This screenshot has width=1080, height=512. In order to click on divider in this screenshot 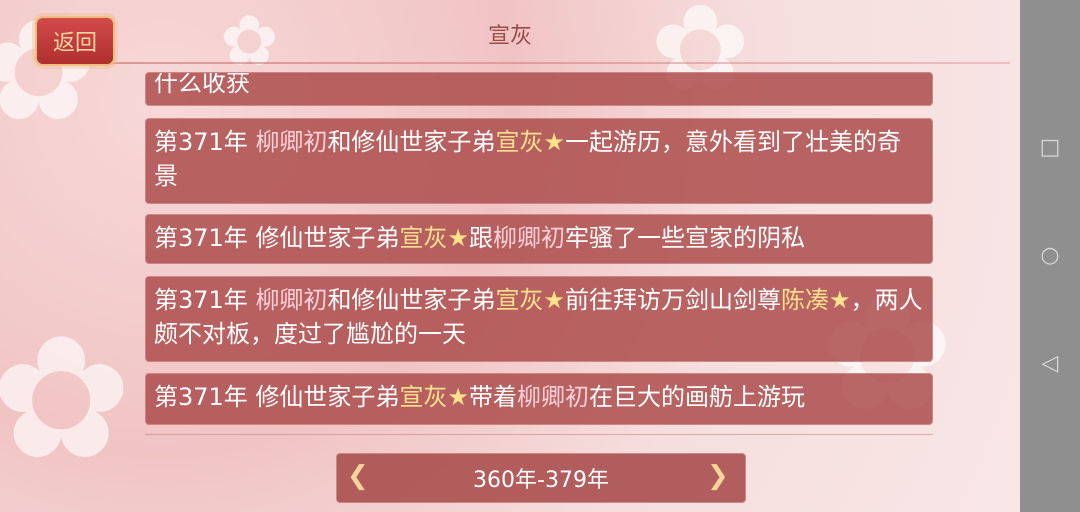, I will do `click(539, 434)`.